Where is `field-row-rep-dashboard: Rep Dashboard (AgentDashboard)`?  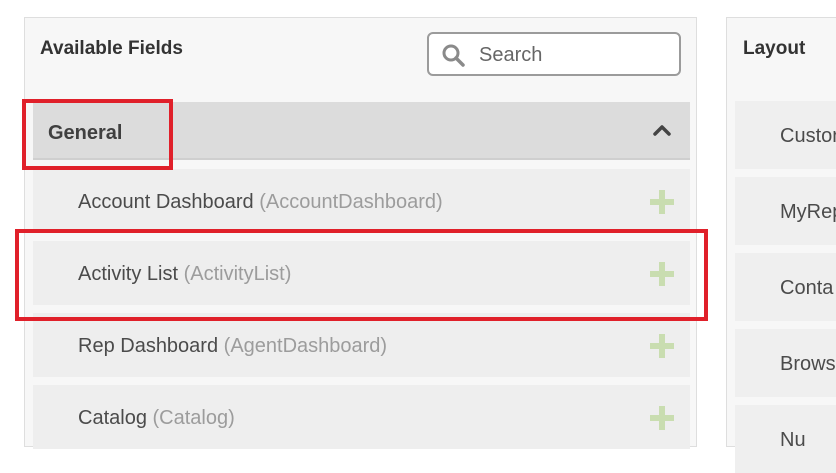
field-row-rep-dashboard: Rep Dashboard (AgentDashboard) is located at coordinates (361, 345).